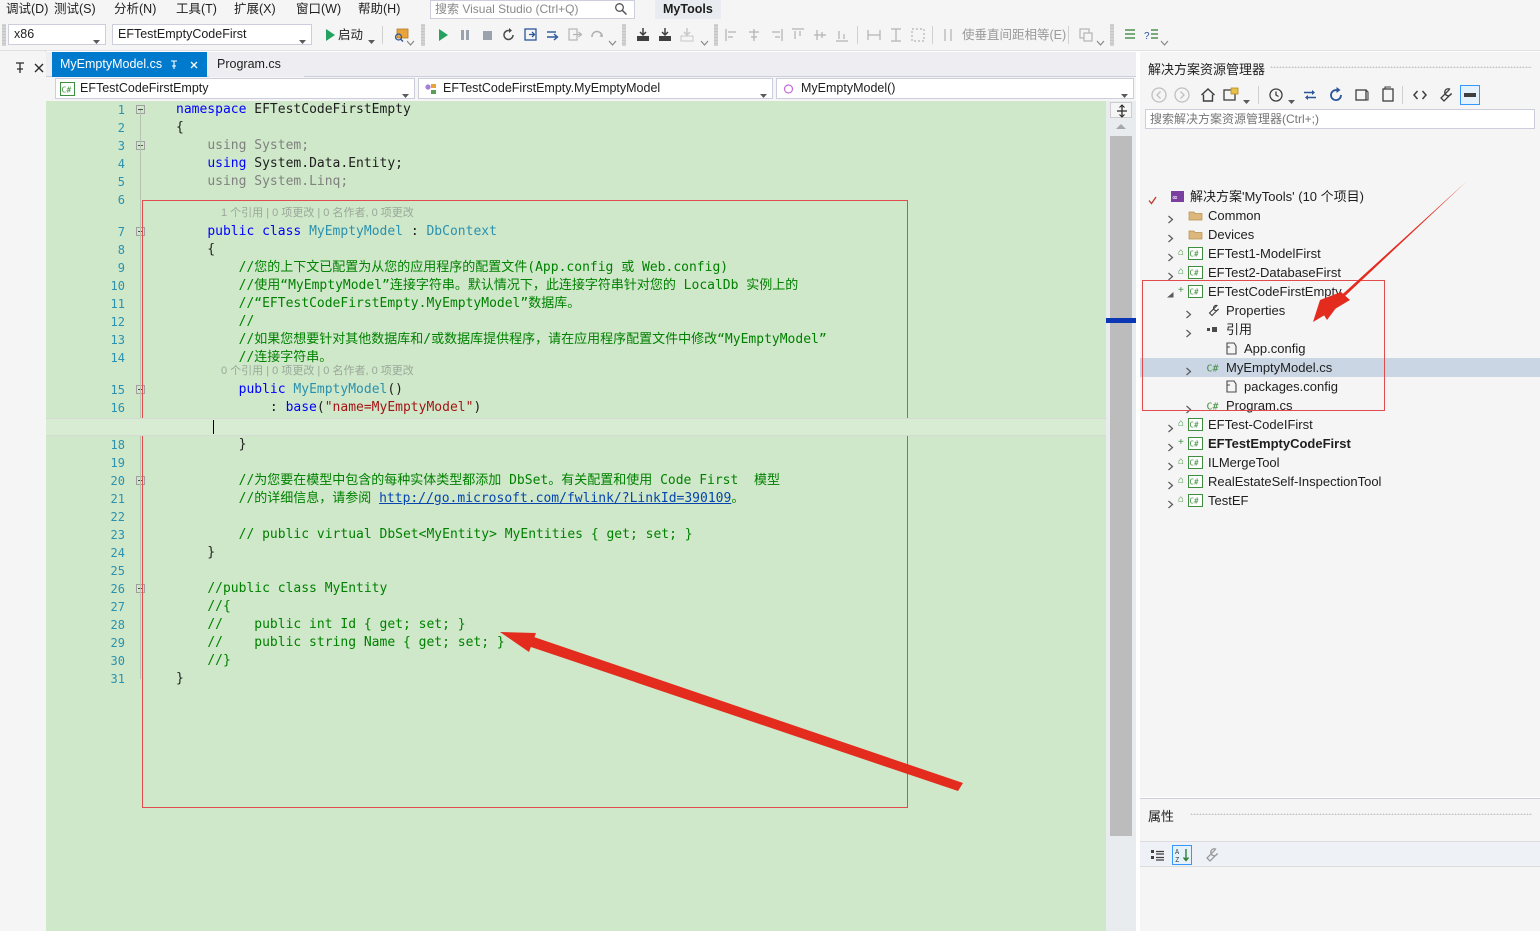 Image resolution: width=1540 pixels, height=931 pixels. Describe the element at coordinates (643, 35) in the screenshot. I see `save-icon` at that location.